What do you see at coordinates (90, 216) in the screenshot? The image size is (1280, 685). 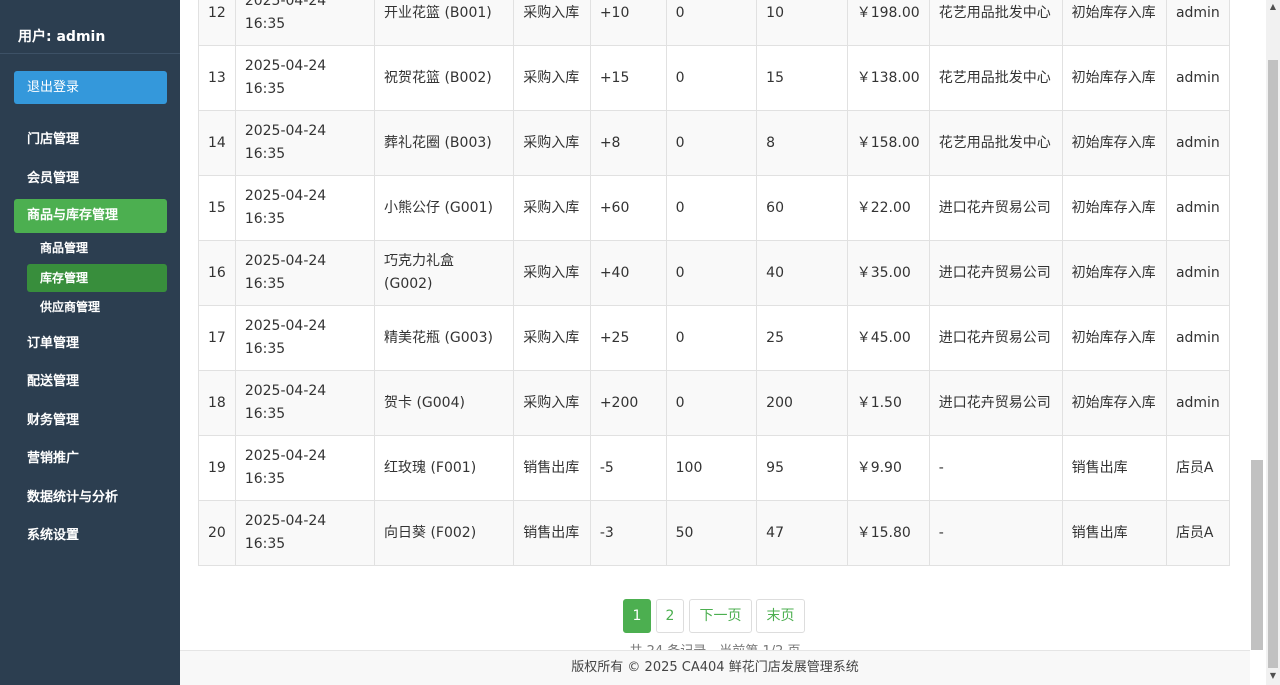 I see `sidebar-item-products-inventory: 商品与库存管理` at bounding box center [90, 216].